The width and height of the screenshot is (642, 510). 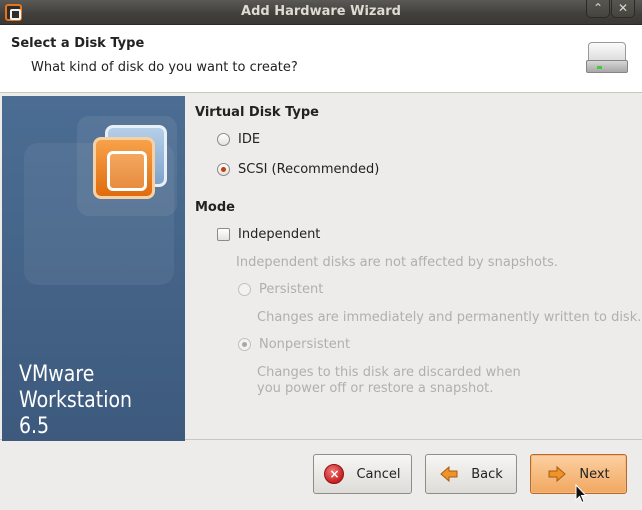 What do you see at coordinates (279, 234) in the screenshot?
I see `checkbox-independent-label: Independent` at bounding box center [279, 234].